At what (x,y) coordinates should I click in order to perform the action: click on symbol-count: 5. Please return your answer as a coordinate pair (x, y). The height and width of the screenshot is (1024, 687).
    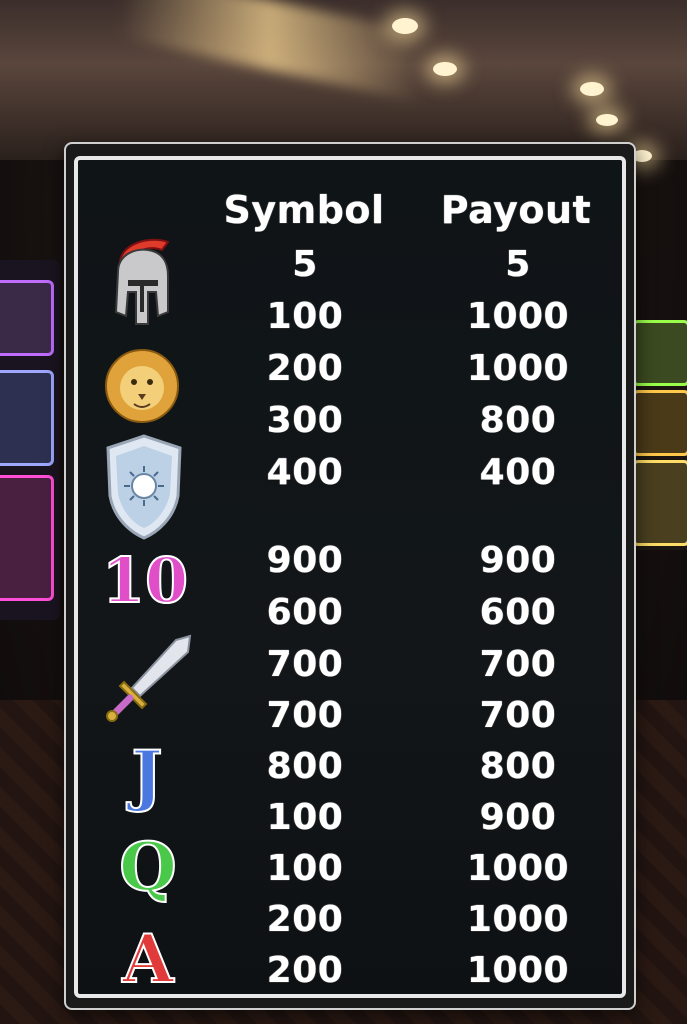
    Looking at the image, I should click on (305, 264).